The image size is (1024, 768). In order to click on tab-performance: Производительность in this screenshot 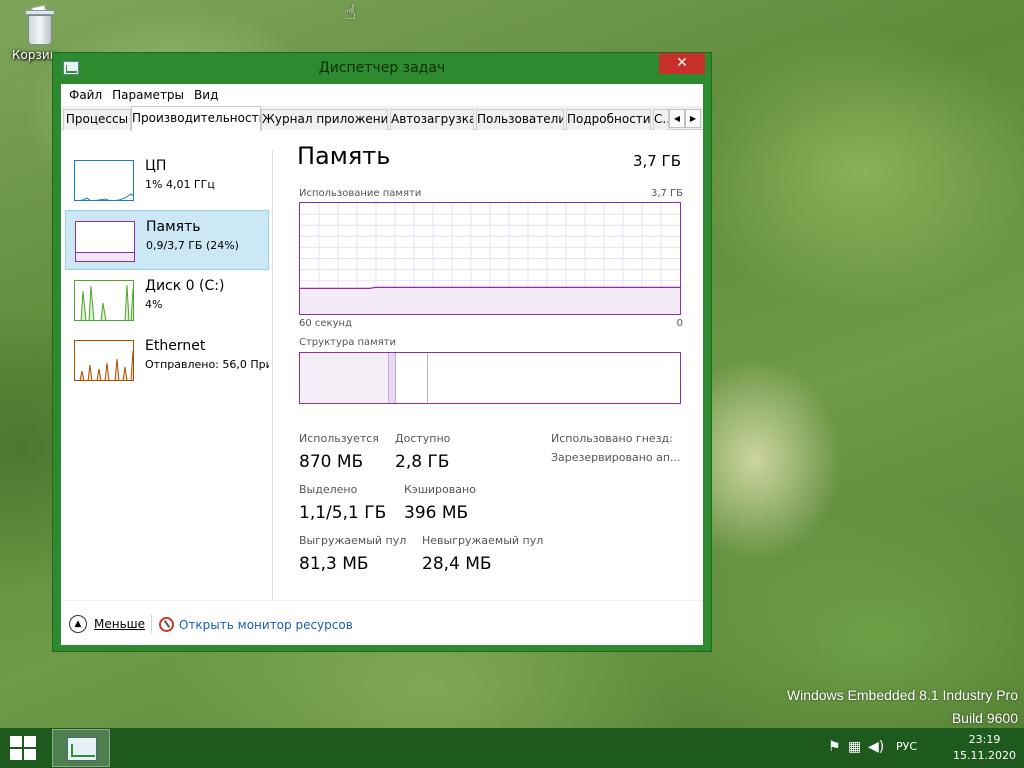, I will do `click(196, 118)`.